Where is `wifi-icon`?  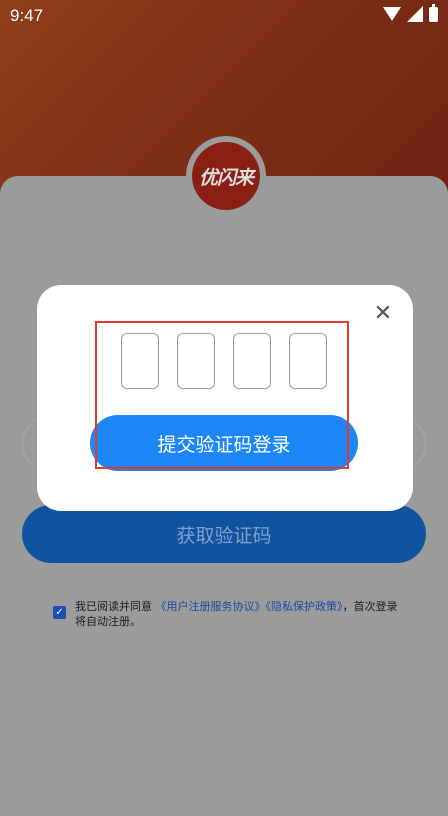
wifi-icon is located at coordinates (392, 14).